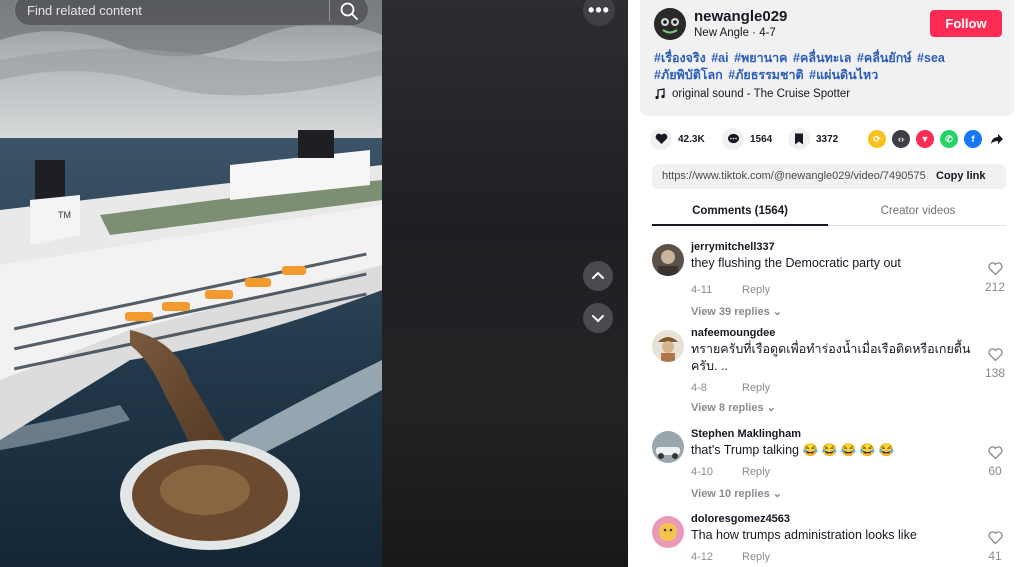 This screenshot has width=1024, height=567. What do you see at coordinates (746, 434) in the screenshot?
I see `comment-username: Stephen Maklingham` at bounding box center [746, 434].